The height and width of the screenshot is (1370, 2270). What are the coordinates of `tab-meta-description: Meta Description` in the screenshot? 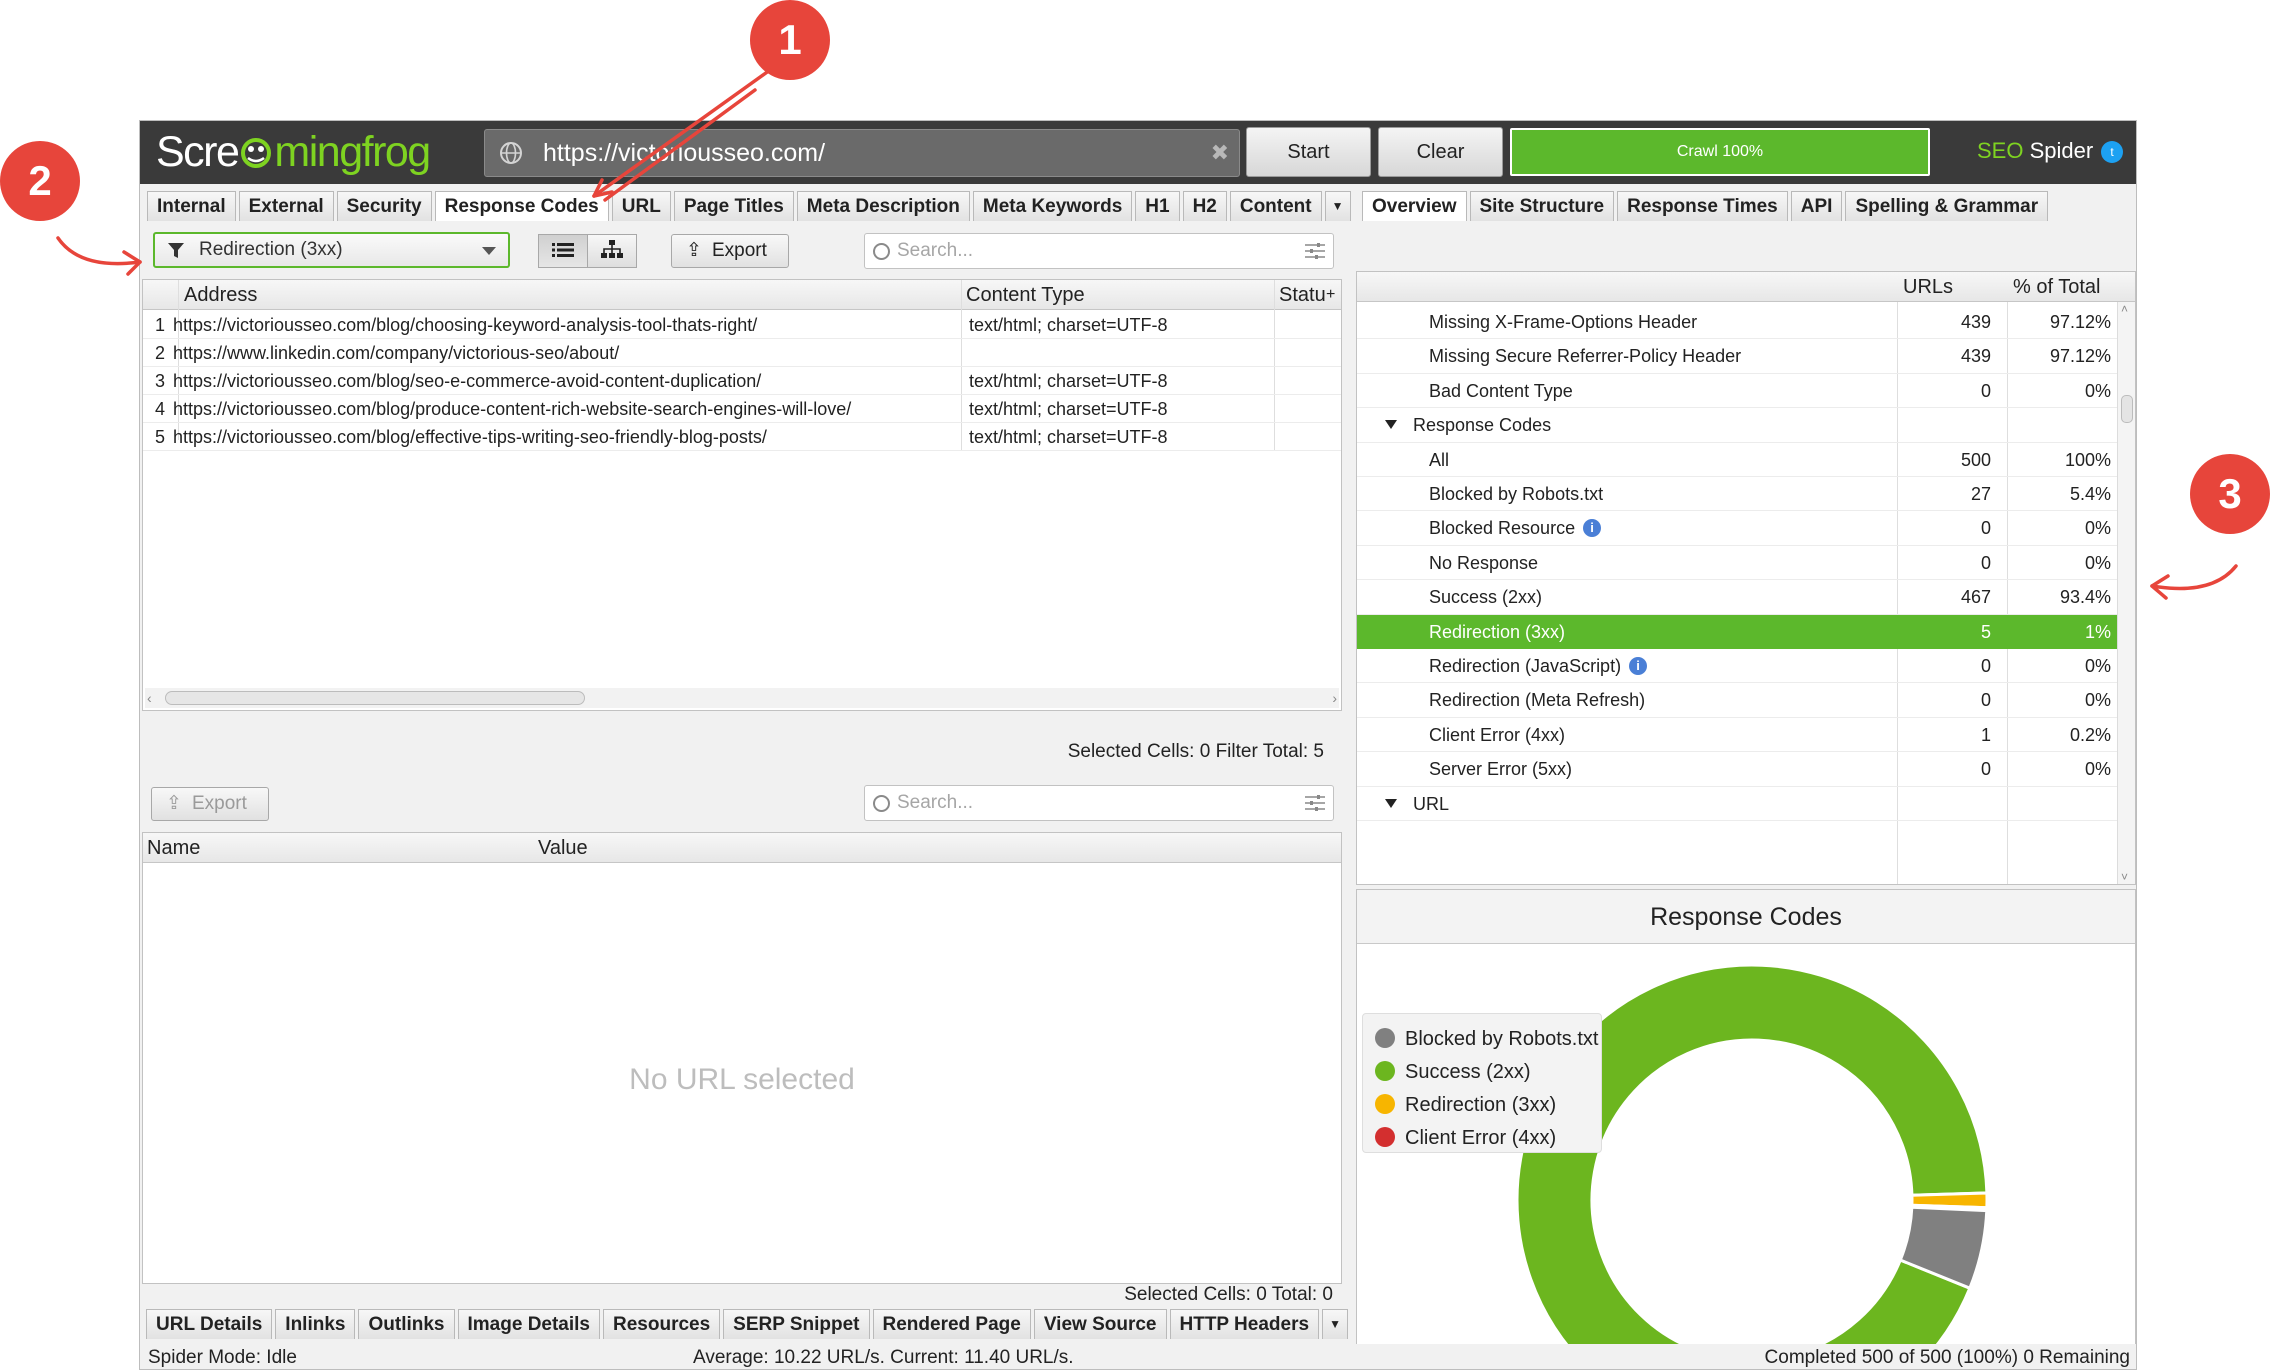 It's located at (883, 206).